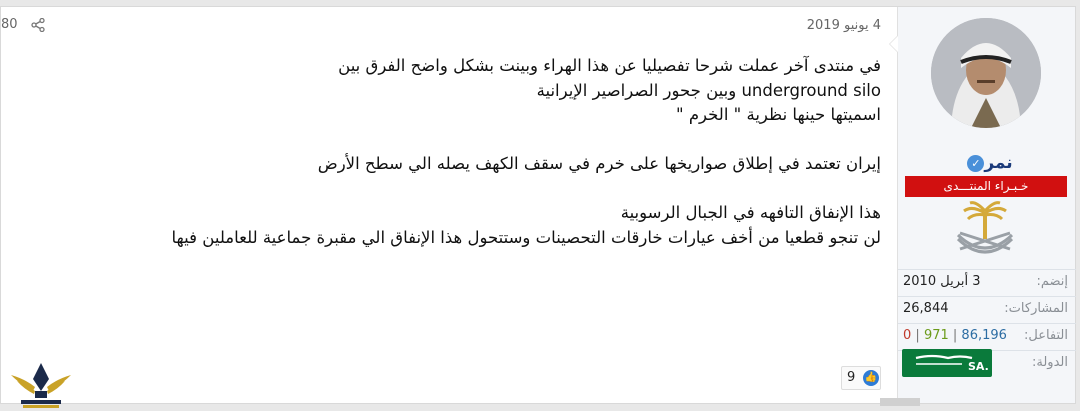  I want to click on joined-value: 3 أبريل 2010, so click(942, 281).